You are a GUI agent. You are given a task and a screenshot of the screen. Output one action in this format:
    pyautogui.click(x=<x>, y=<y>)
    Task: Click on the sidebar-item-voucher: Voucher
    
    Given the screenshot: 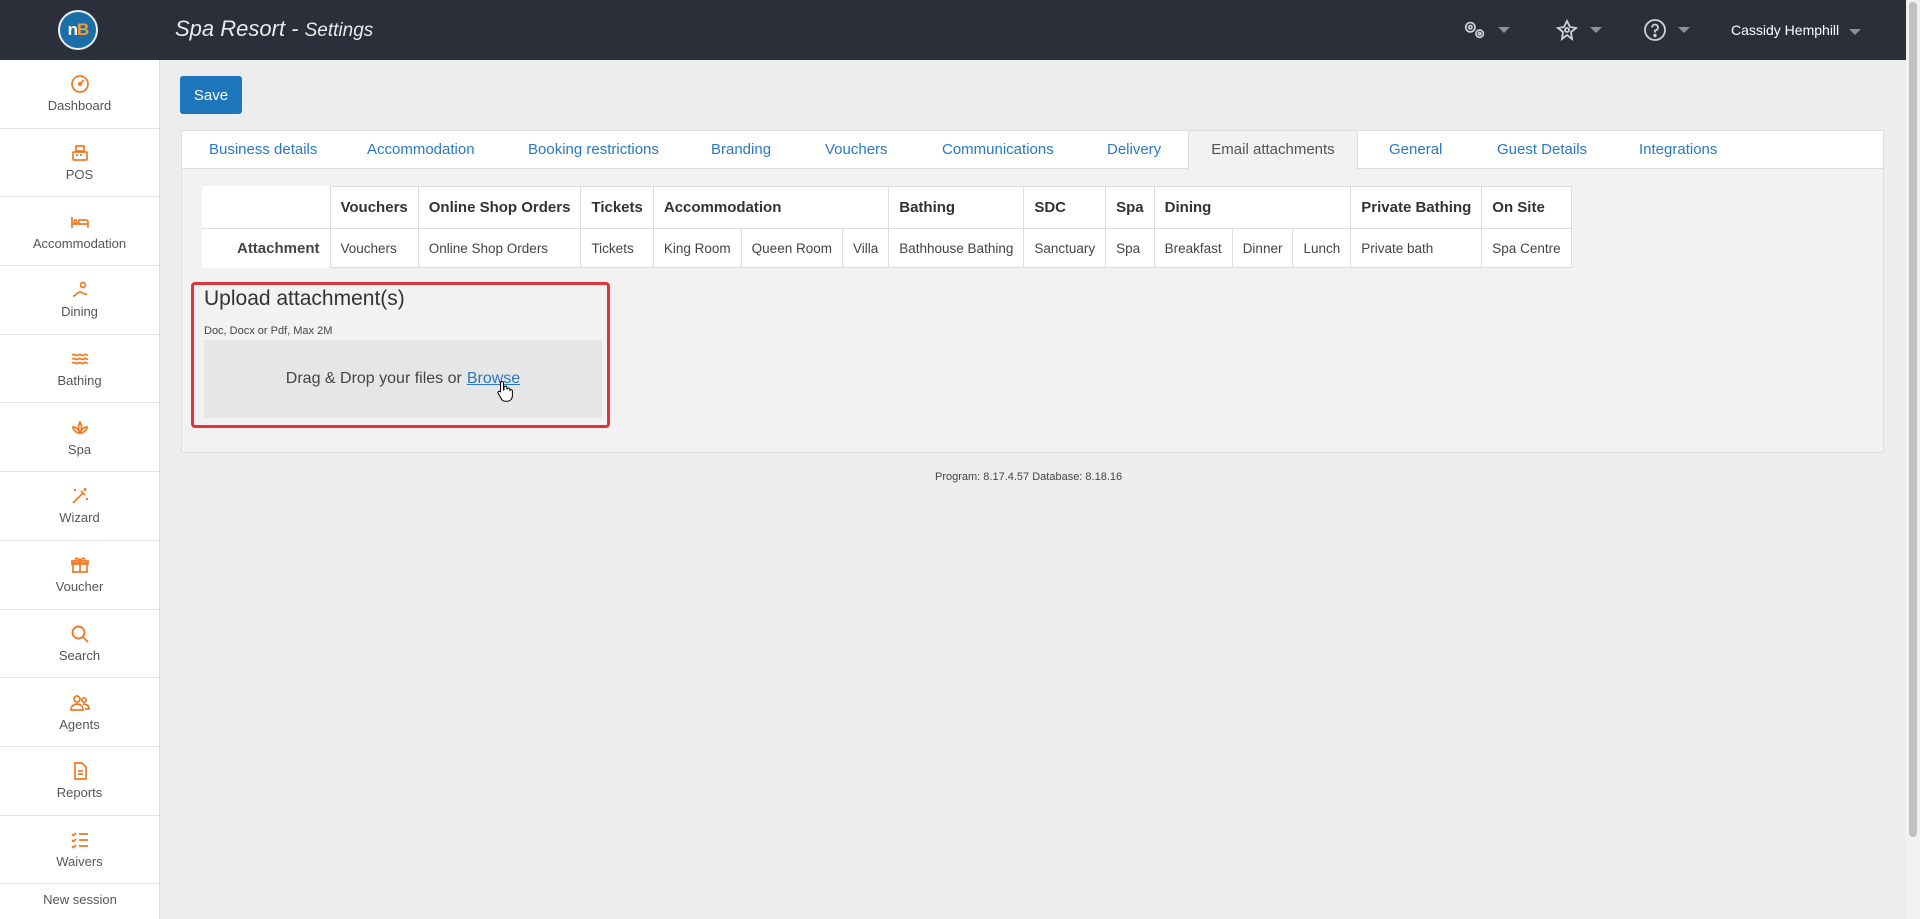 What is the action you would take?
    pyautogui.click(x=79, y=575)
    